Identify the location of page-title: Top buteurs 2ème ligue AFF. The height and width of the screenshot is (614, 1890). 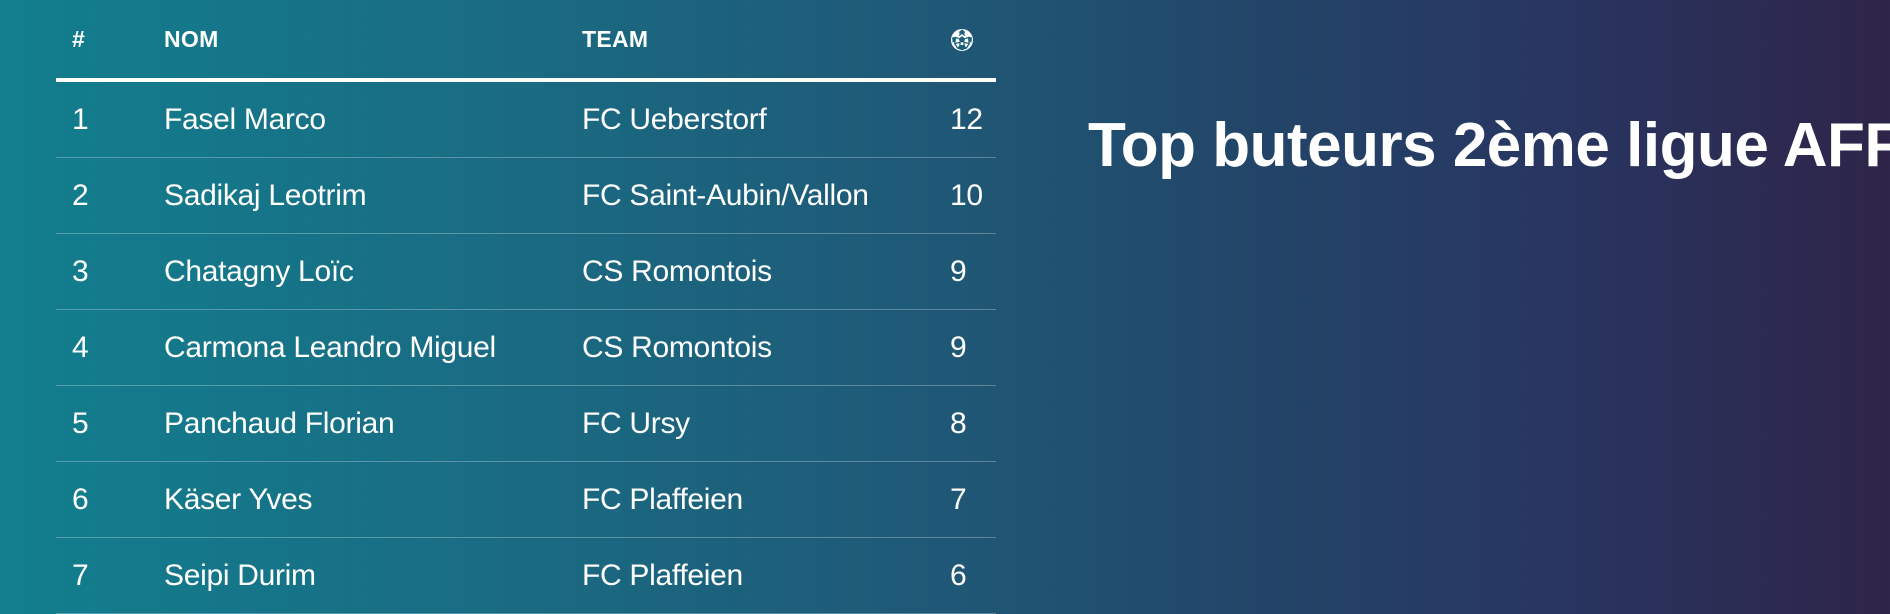
(1489, 145).